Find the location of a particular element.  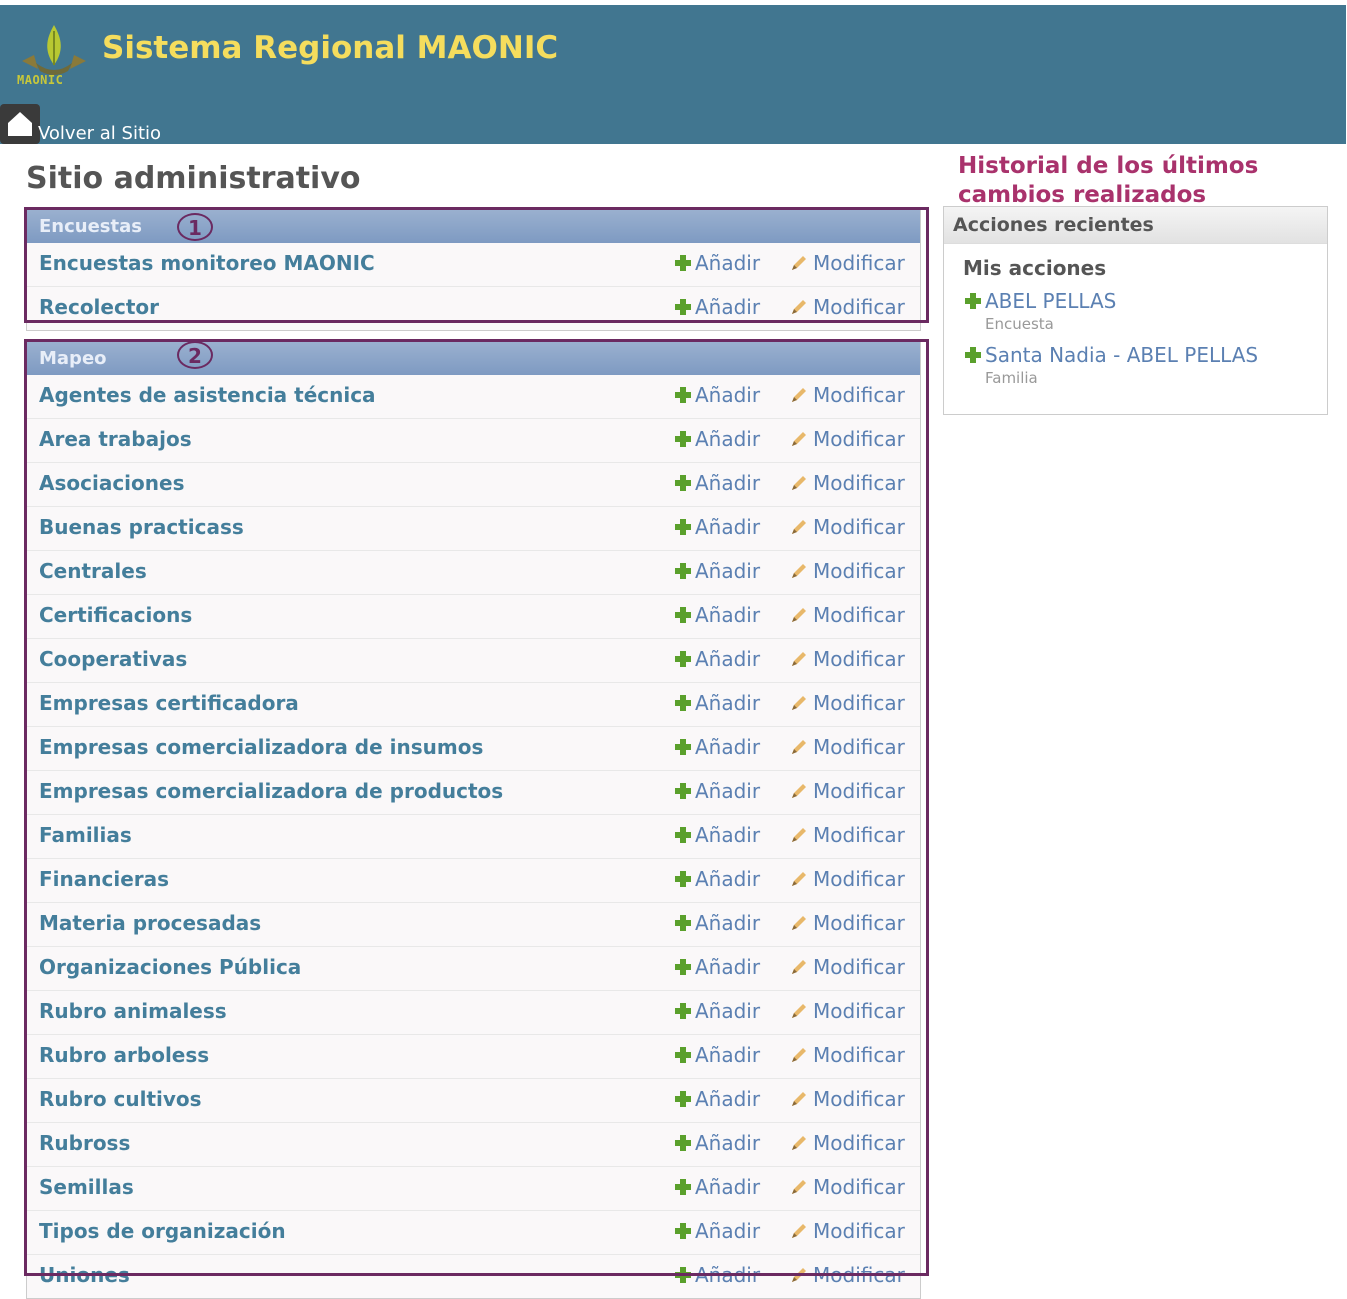

model-link: Rubro arboless is located at coordinates (124, 1055).